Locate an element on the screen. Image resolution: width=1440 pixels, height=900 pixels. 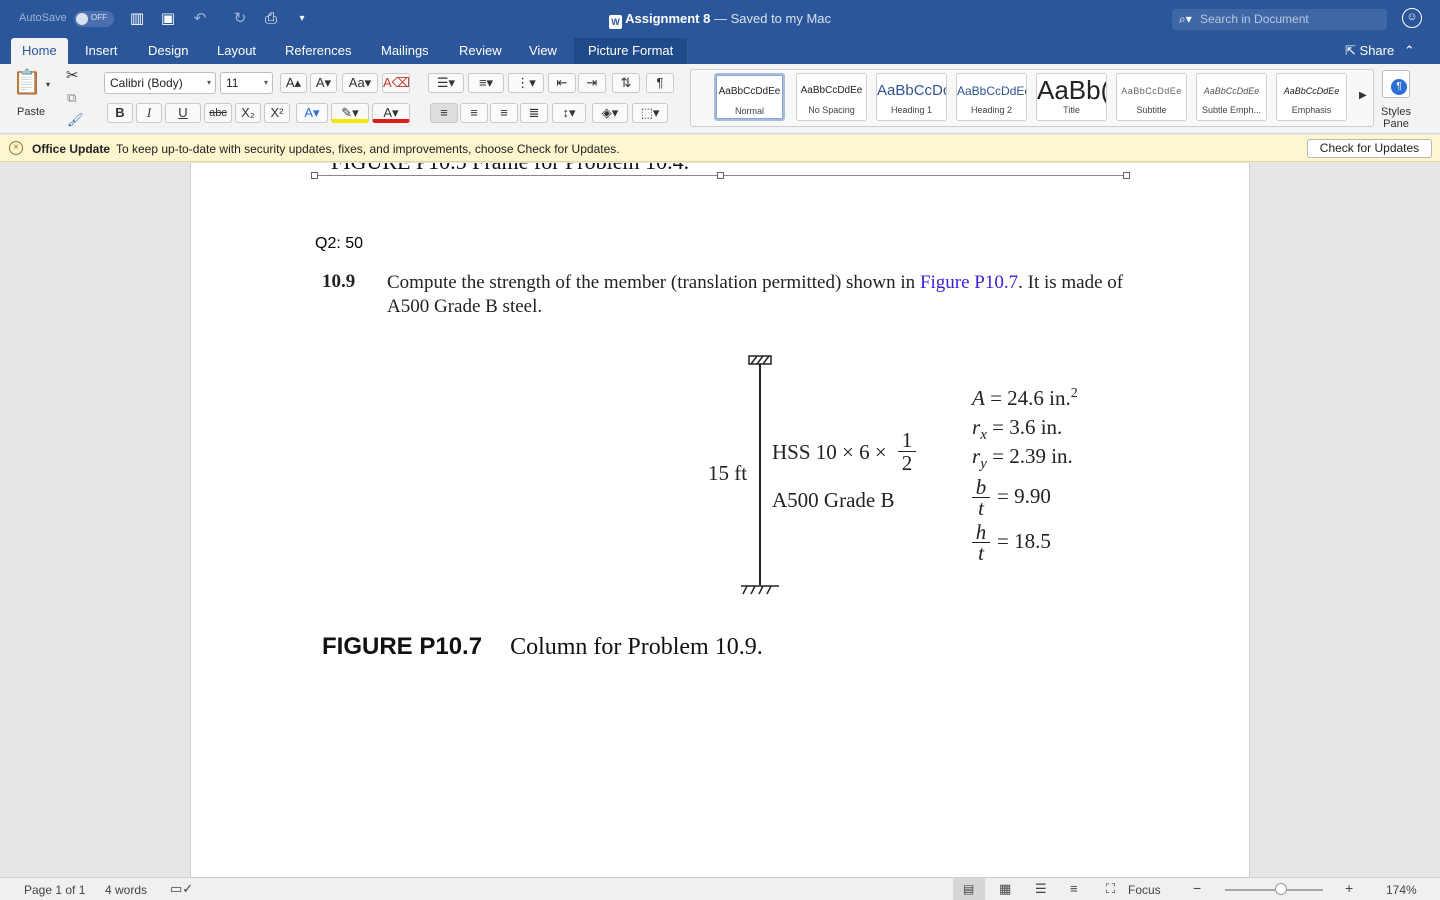
zoom-out-button: − is located at coordinates (1197, 888).